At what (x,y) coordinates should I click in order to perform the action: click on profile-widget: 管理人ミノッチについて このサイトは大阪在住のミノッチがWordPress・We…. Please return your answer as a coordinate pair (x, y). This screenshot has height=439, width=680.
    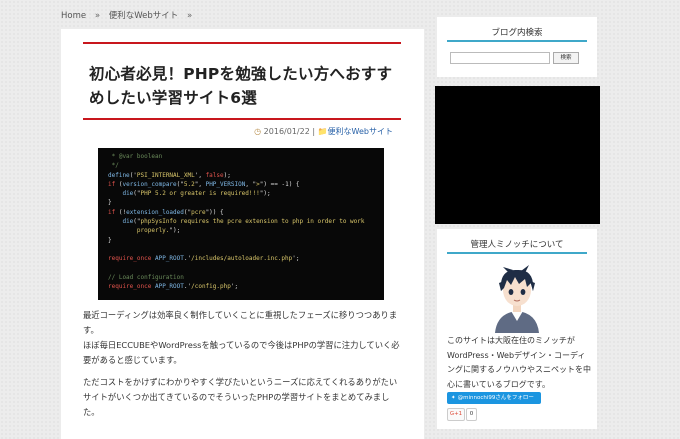
    Looking at the image, I should click on (517, 329).